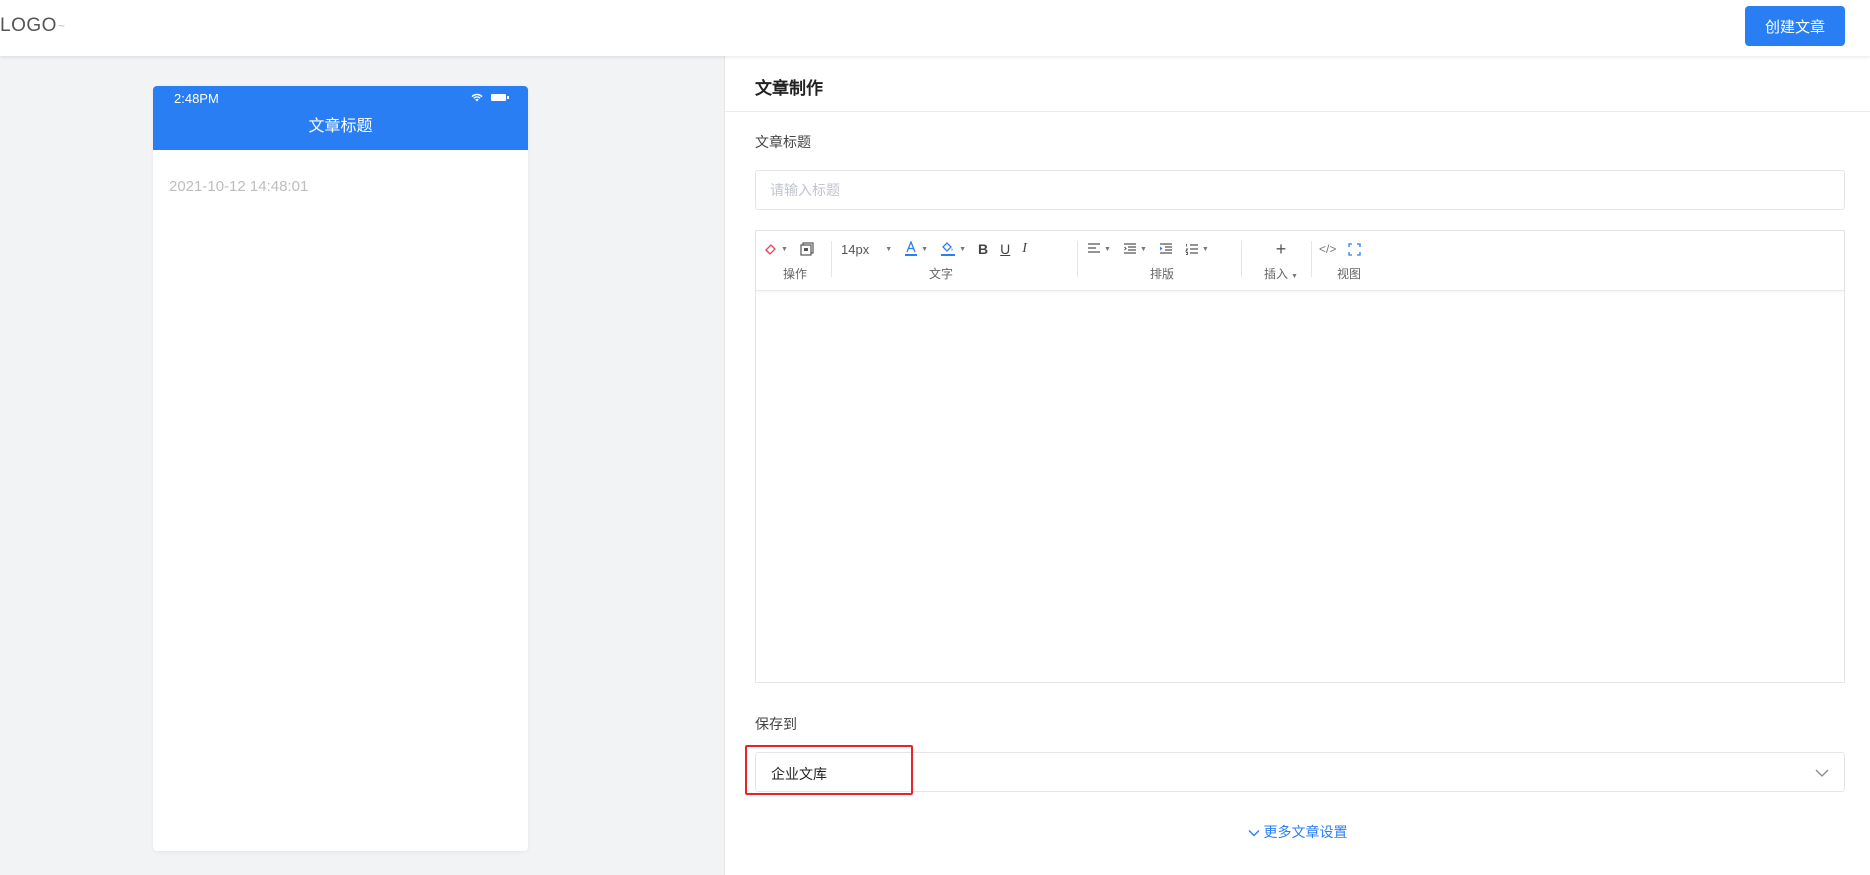 The height and width of the screenshot is (875, 1870). What do you see at coordinates (953, 249) in the screenshot?
I see `fill-color-icon: ▼` at bounding box center [953, 249].